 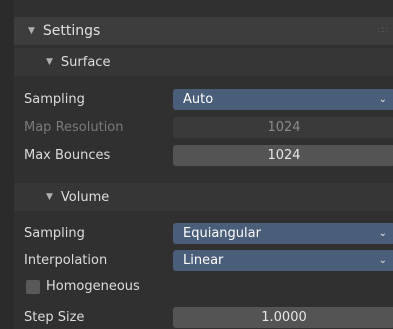 I want to click on surface-subpanel-header: ▼ Surface, so click(x=203, y=62).